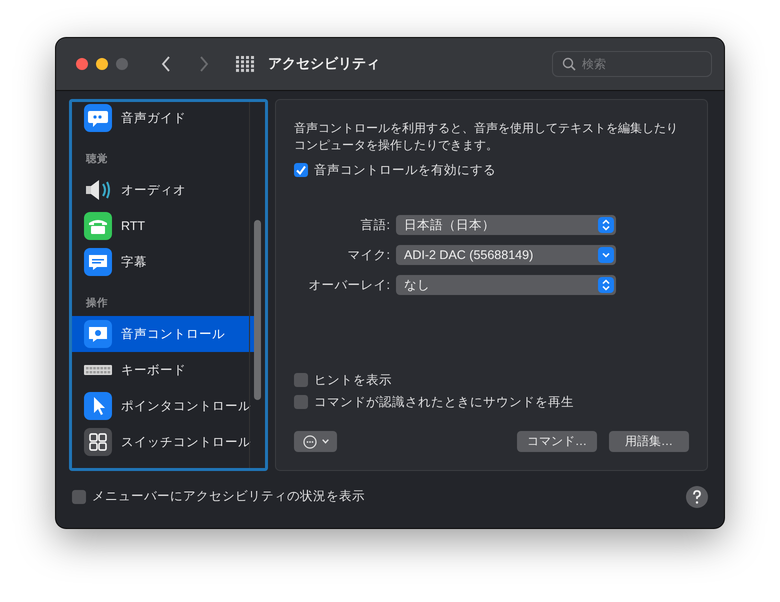 The height and width of the screenshot is (602, 780). Describe the element at coordinates (506, 255) in the screenshot. I see `popup-menu: ADI-2 DAC (55688149)` at that location.